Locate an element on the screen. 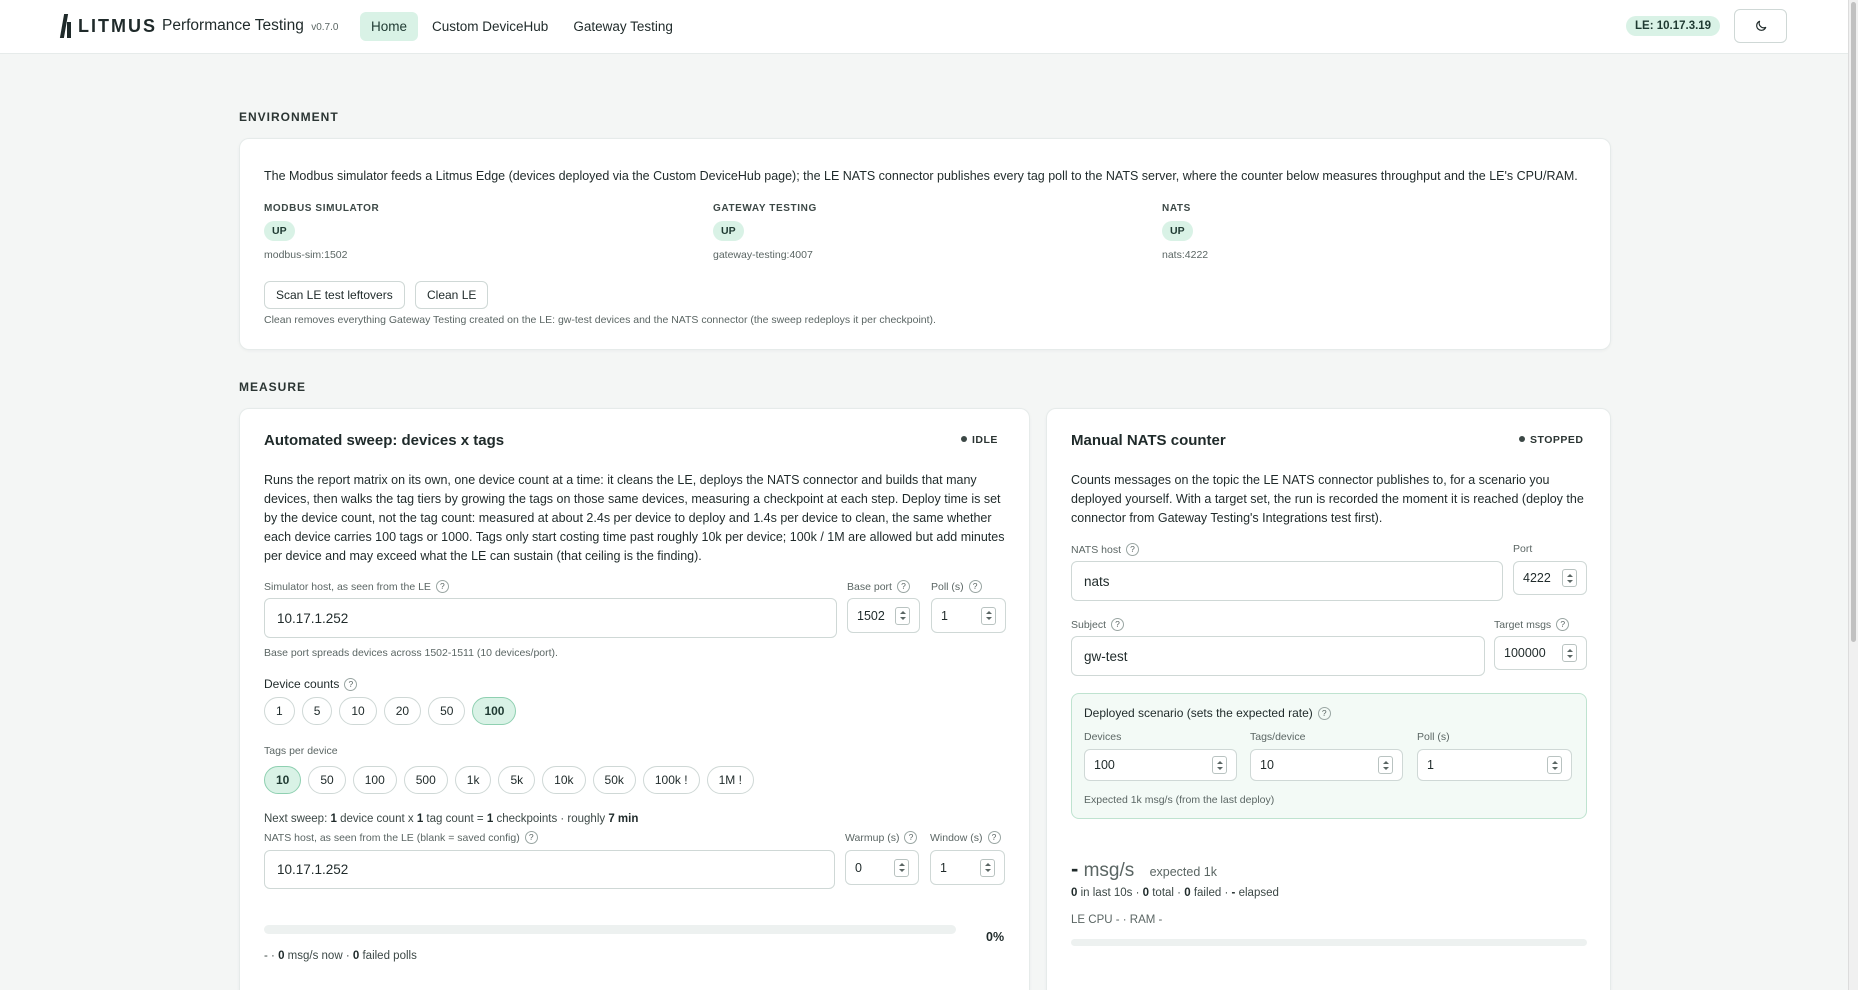 The height and width of the screenshot is (990, 1858). litmus-logo: LITMUS is located at coordinates (109, 26).